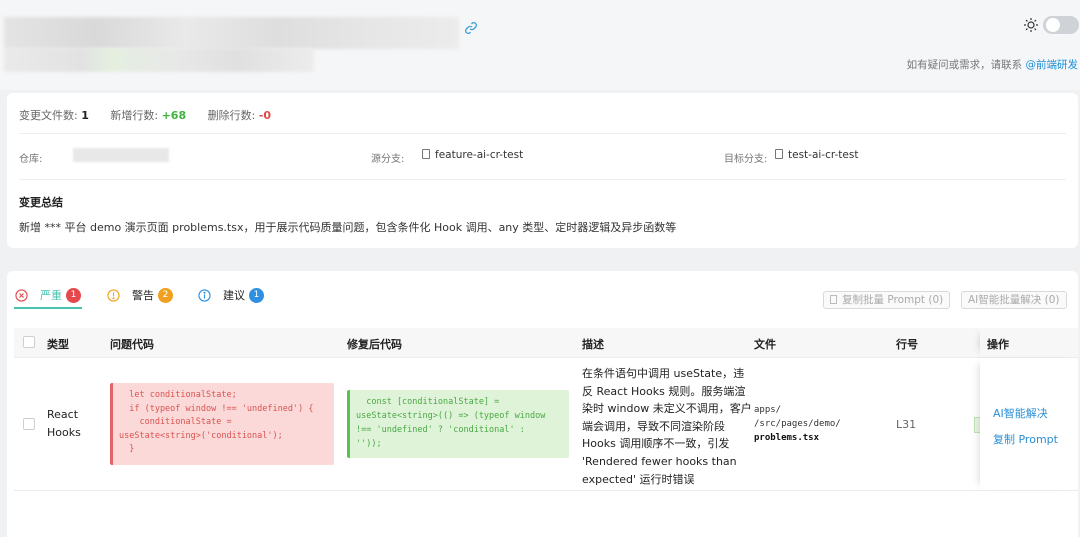 The image size is (1080, 537). Describe the element at coordinates (907, 344) in the screenshot. I see `col-line: 行号` at that location.